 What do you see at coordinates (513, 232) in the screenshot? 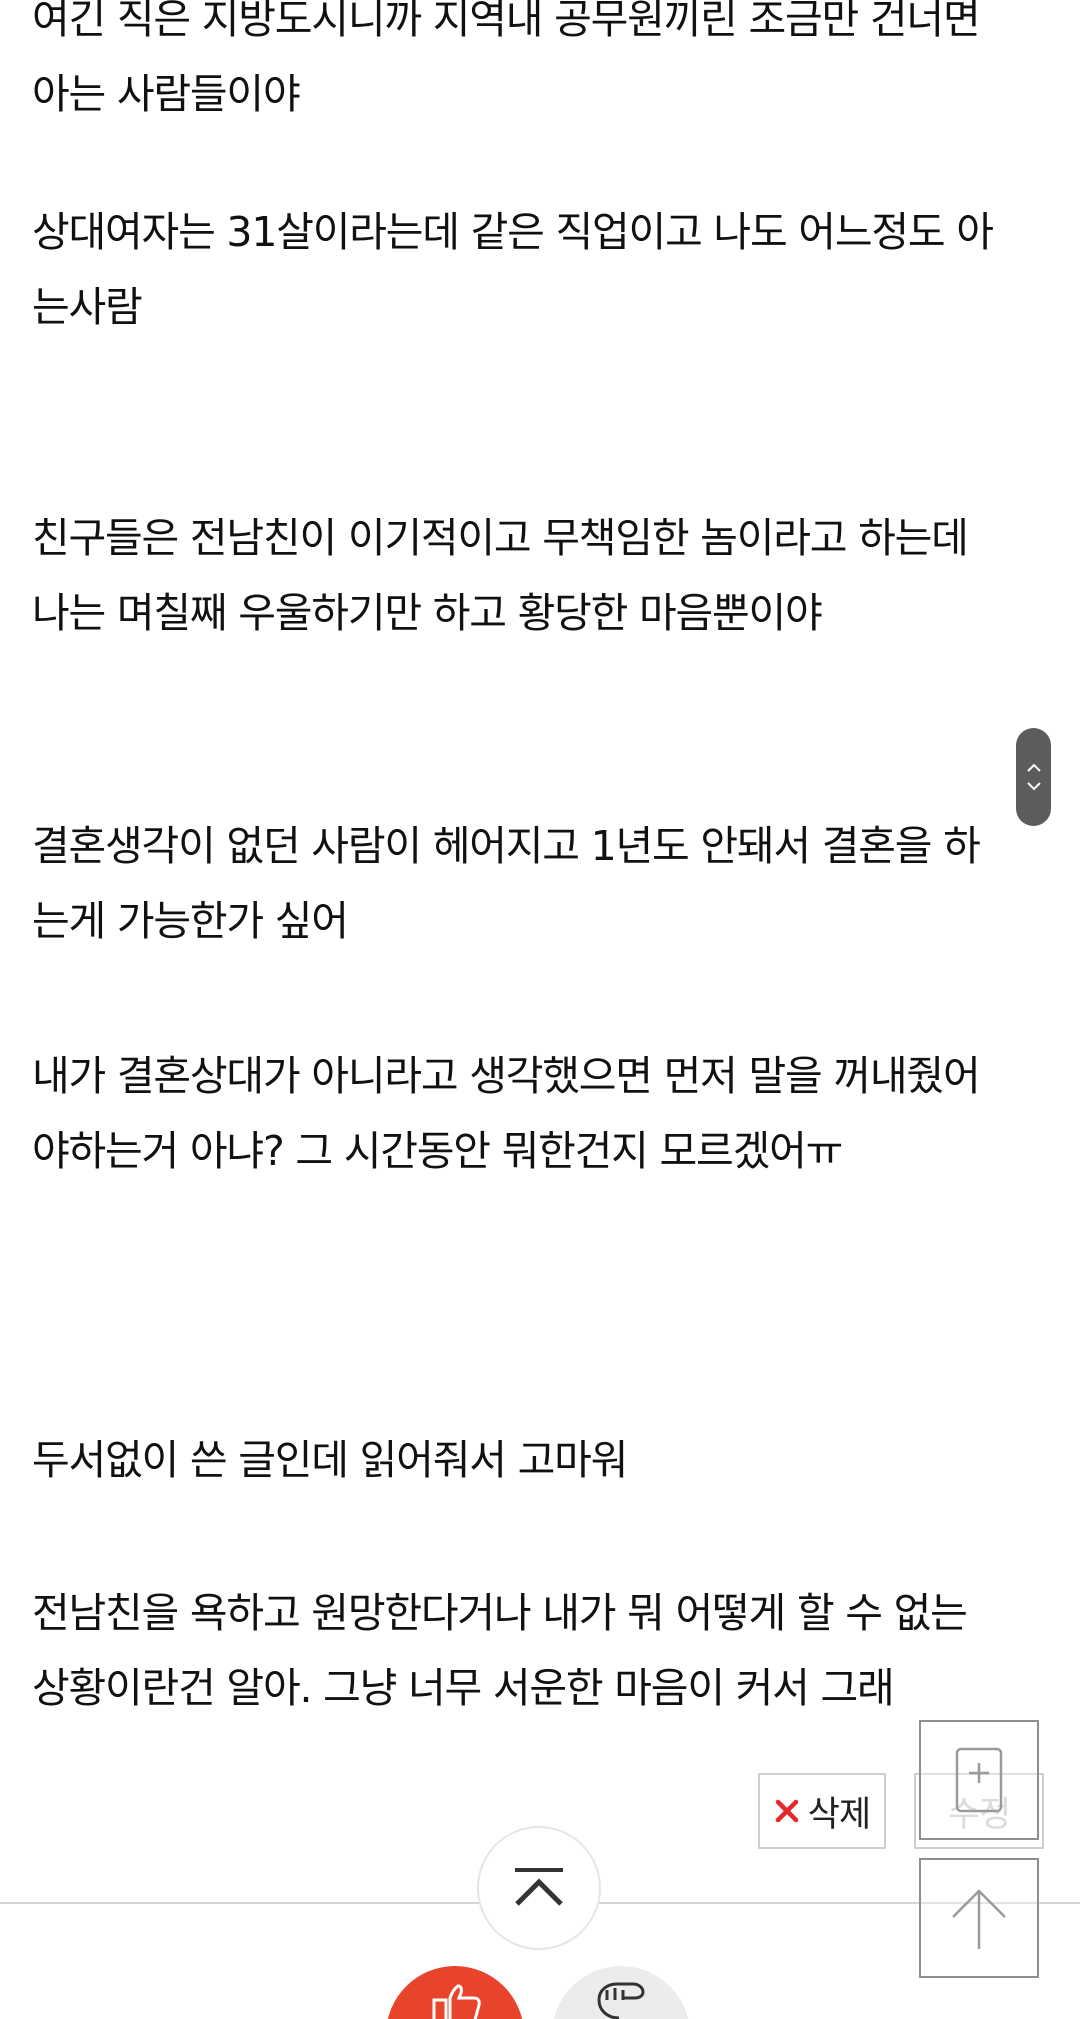
I see `post-text-line: 상대여자는 31살이라는데 같은 직업이고 나도 어느정도 아` at bounding box center [513, 232].